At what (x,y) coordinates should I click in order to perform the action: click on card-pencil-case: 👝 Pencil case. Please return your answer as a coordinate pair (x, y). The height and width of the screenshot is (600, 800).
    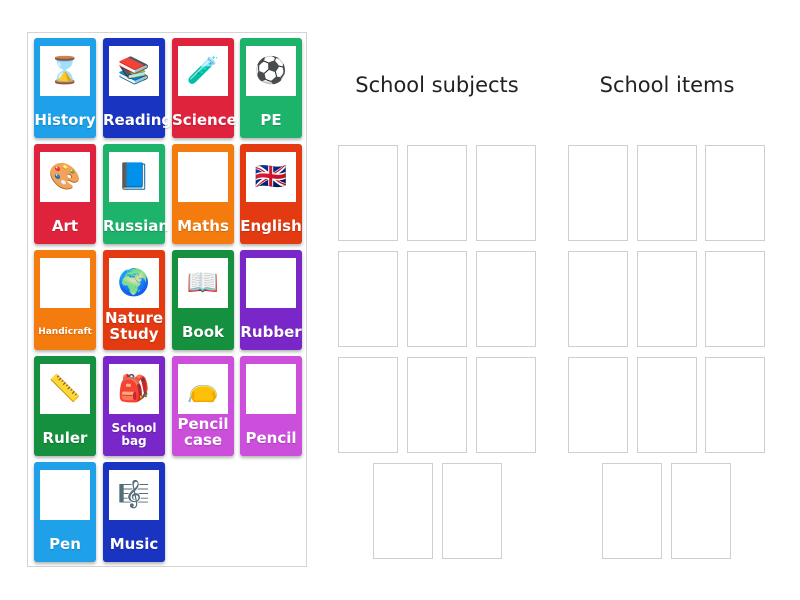
    Looking at the image, I should click on (203, 406).